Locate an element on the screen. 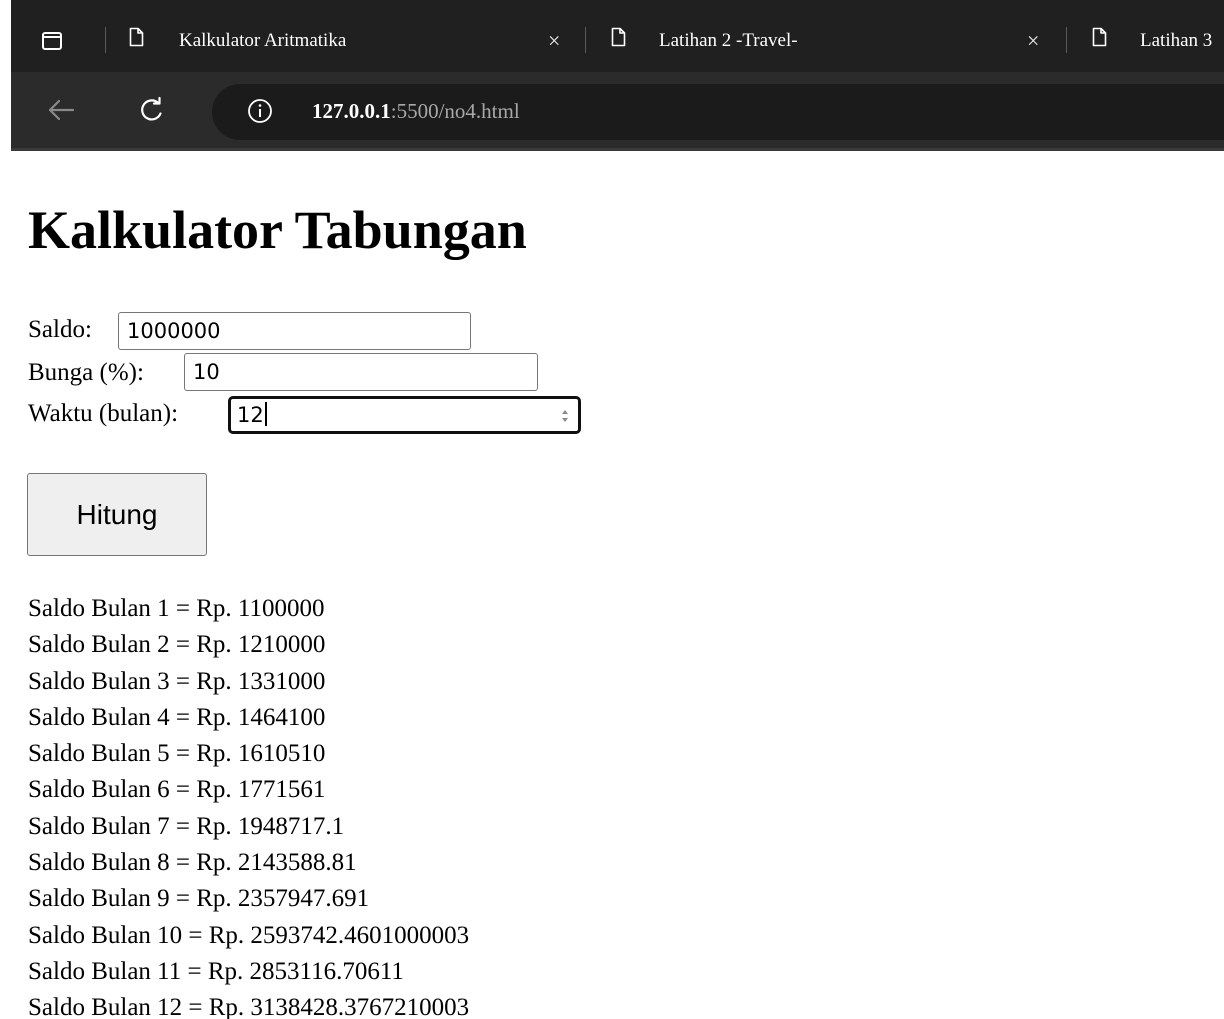 The width and height of the screenshot is (1224, 1019). page-title: Kalkulator Tabungan is located at coordinates (277, 230).